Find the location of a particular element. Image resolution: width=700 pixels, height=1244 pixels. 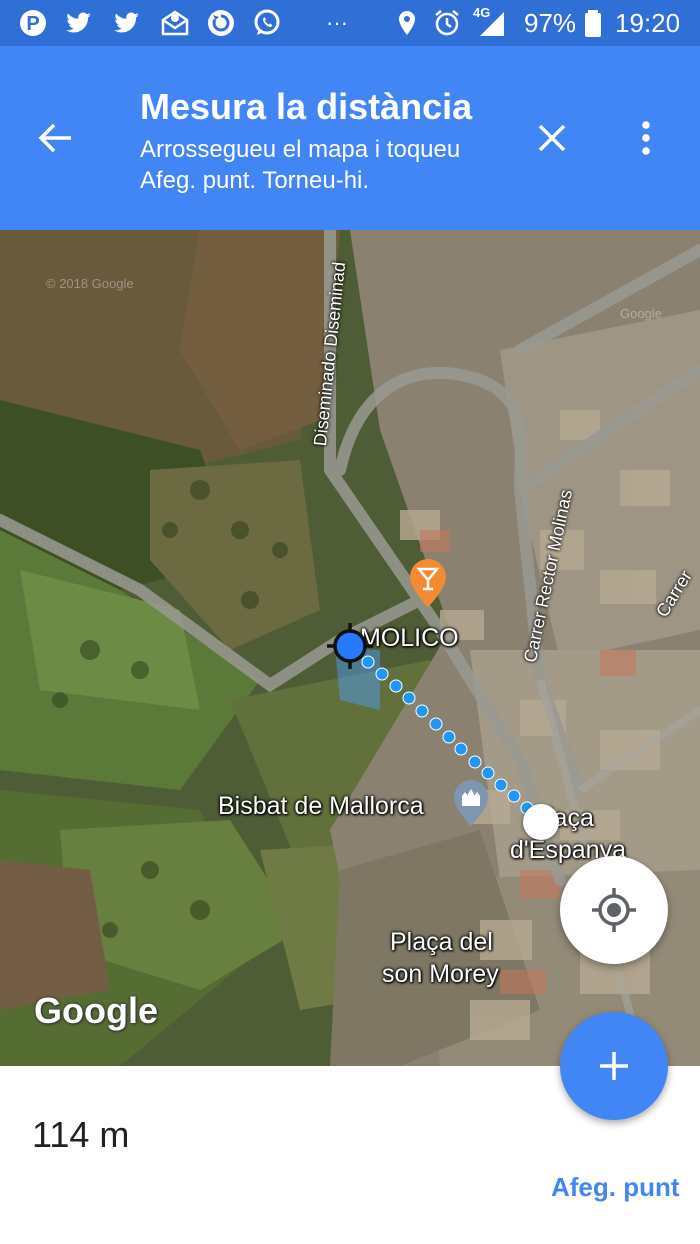

total-distance: 114 m is located at coordinates (81, 1134).